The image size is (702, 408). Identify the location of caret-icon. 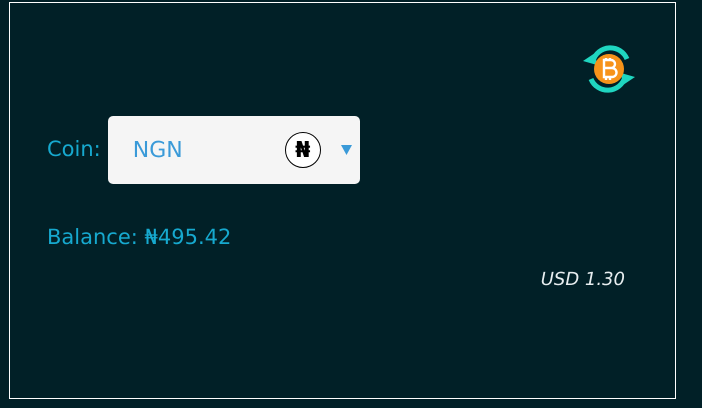
(346, 150).